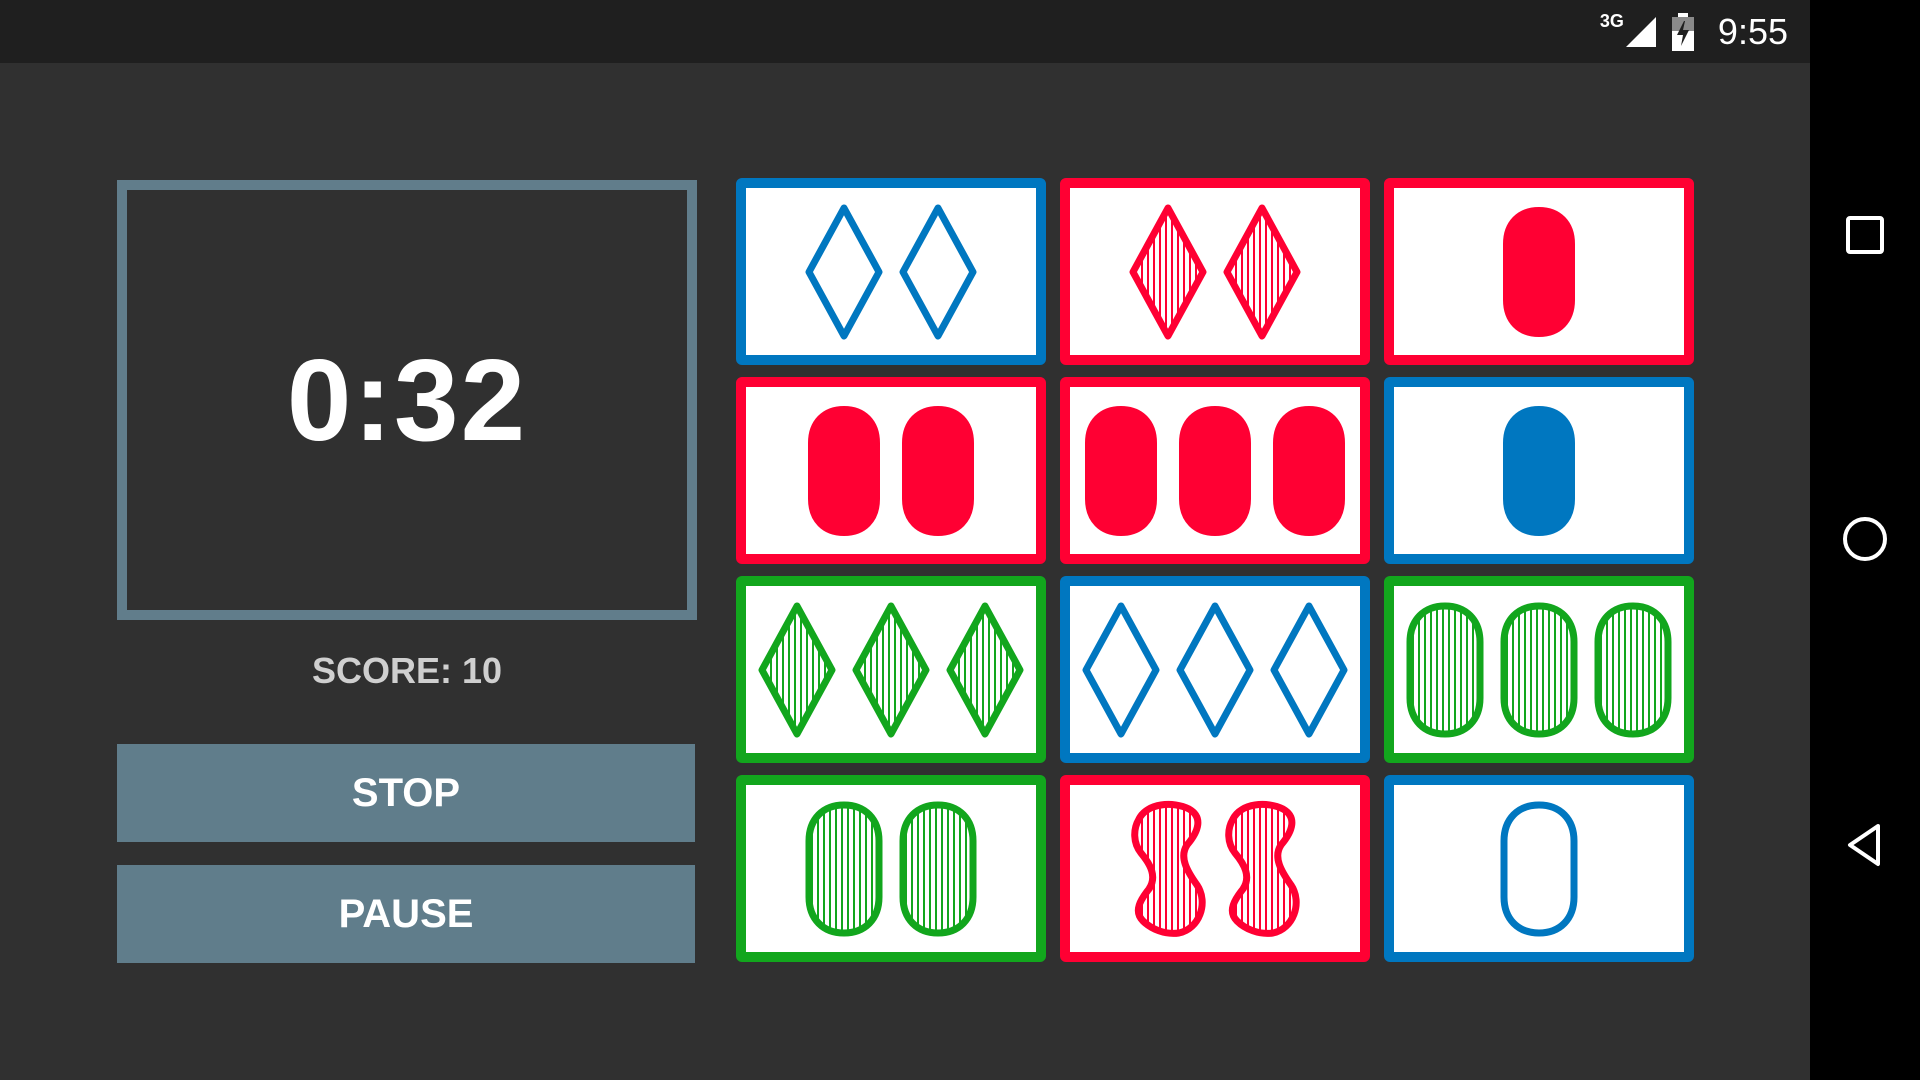  Describe the element at coordinates (1865, 845) in the screenshot. I see `back-triangle-icon` at that location.